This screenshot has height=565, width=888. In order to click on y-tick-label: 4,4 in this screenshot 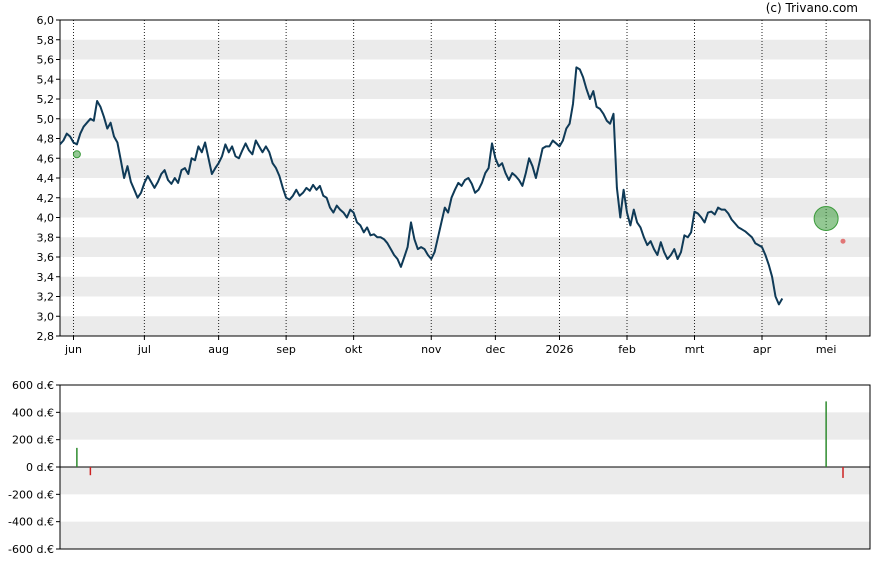, I will do `click(46, 178)`.